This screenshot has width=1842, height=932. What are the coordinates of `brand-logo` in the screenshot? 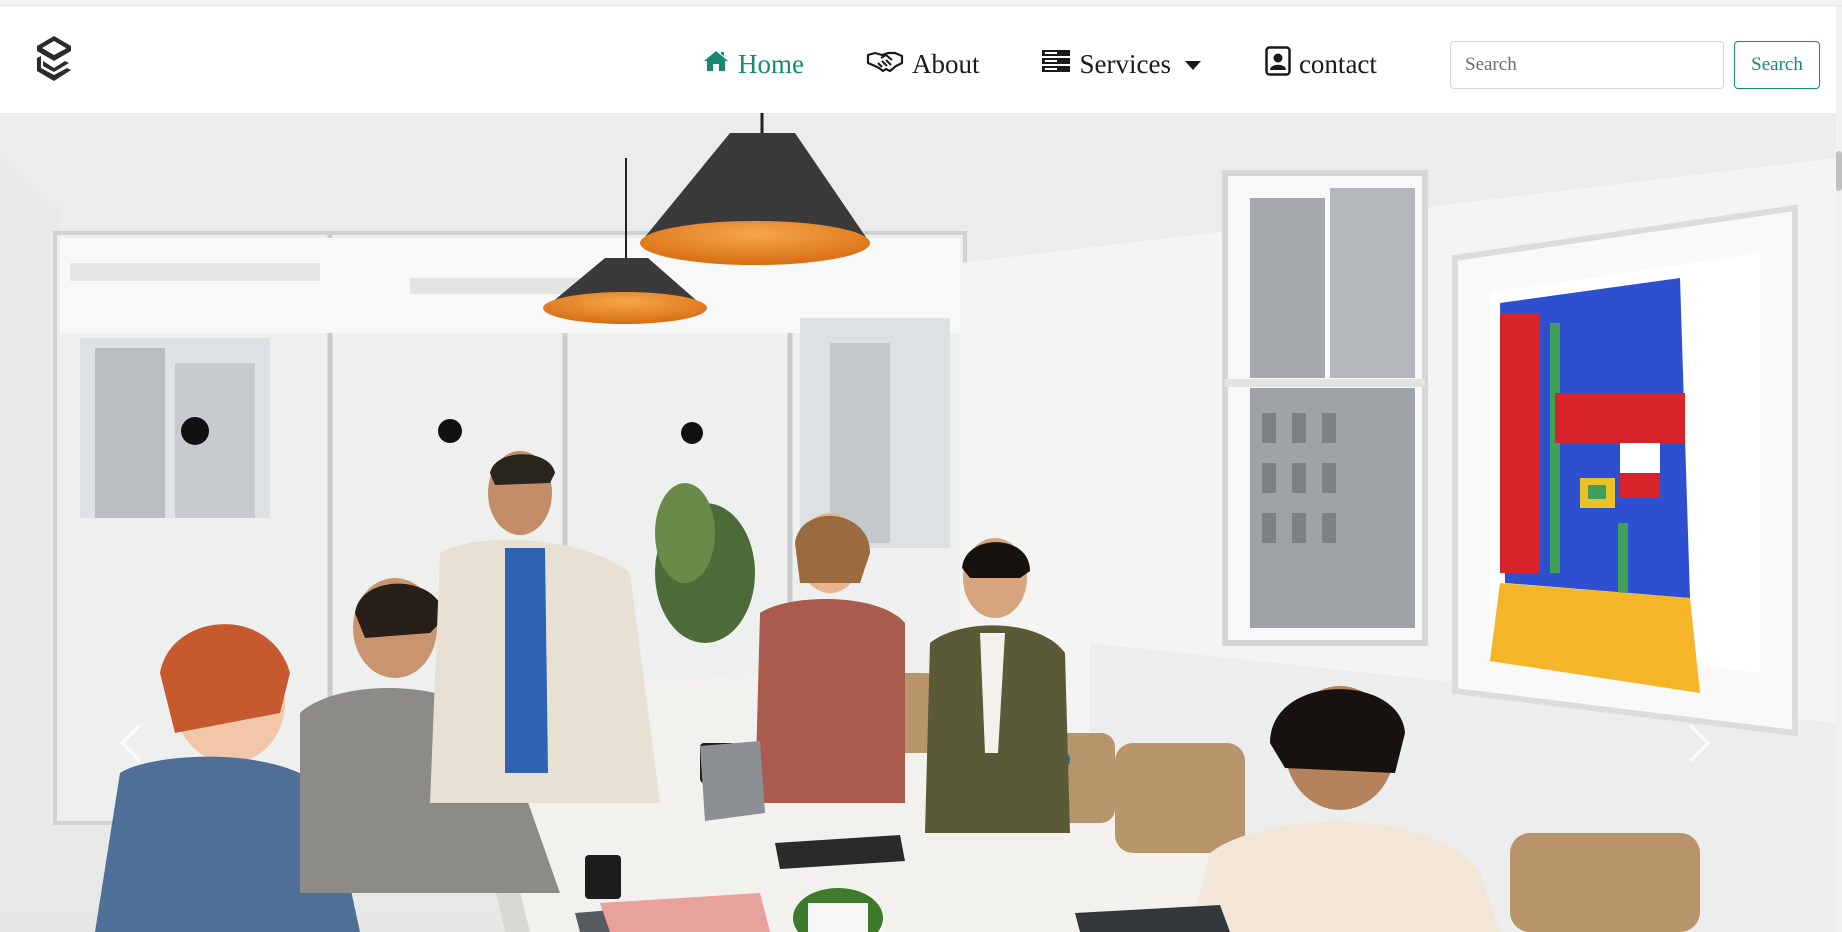 It's located at (54, 60).